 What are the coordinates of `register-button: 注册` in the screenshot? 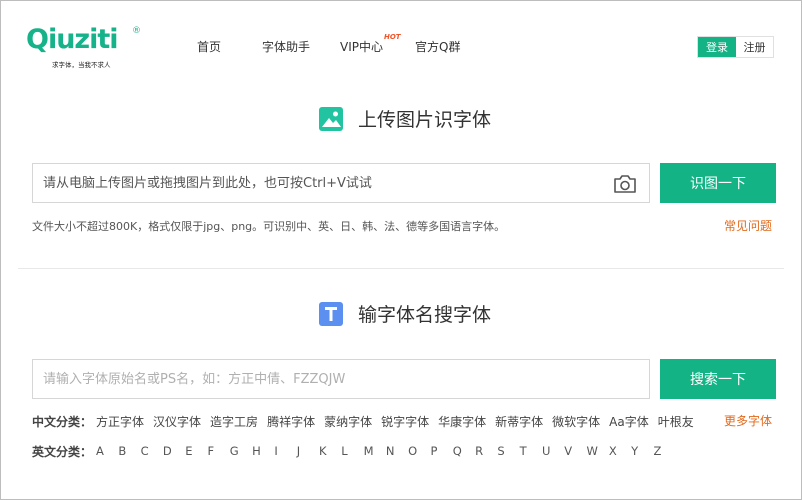 It's located at (754, 47).